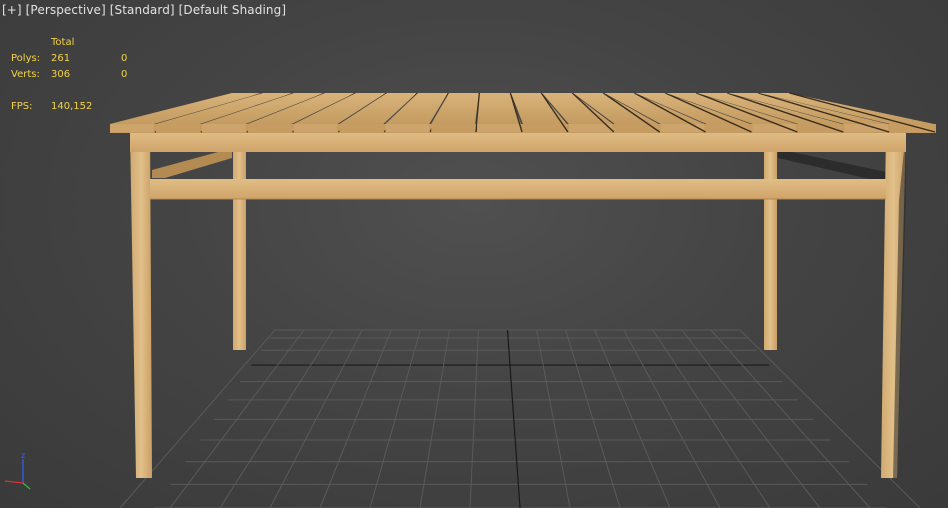 Image resolution: width=948 pixels, height=508 pixels. Describe the element at coordinates (26, 58) in the screenshot. I see `stats-polys-label: Polys:` at that location.